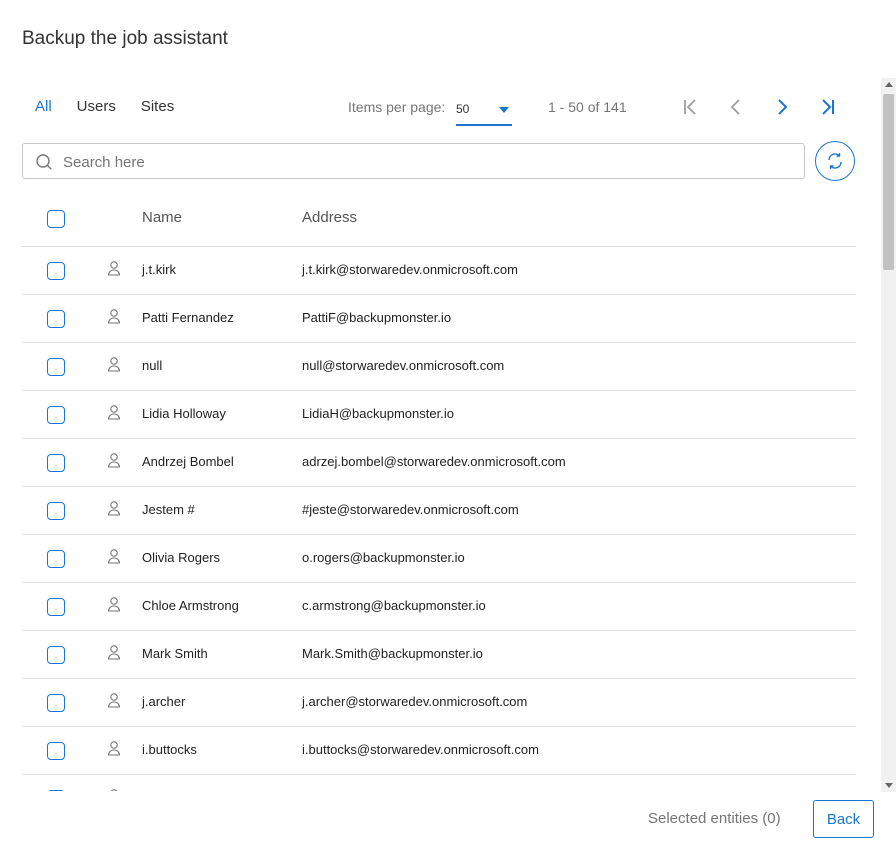  What do you see at coordinates (587, 107) in the screenshot?
I see `pagination-range: 1 - 50 of 141` at bounding box center [587, 107].